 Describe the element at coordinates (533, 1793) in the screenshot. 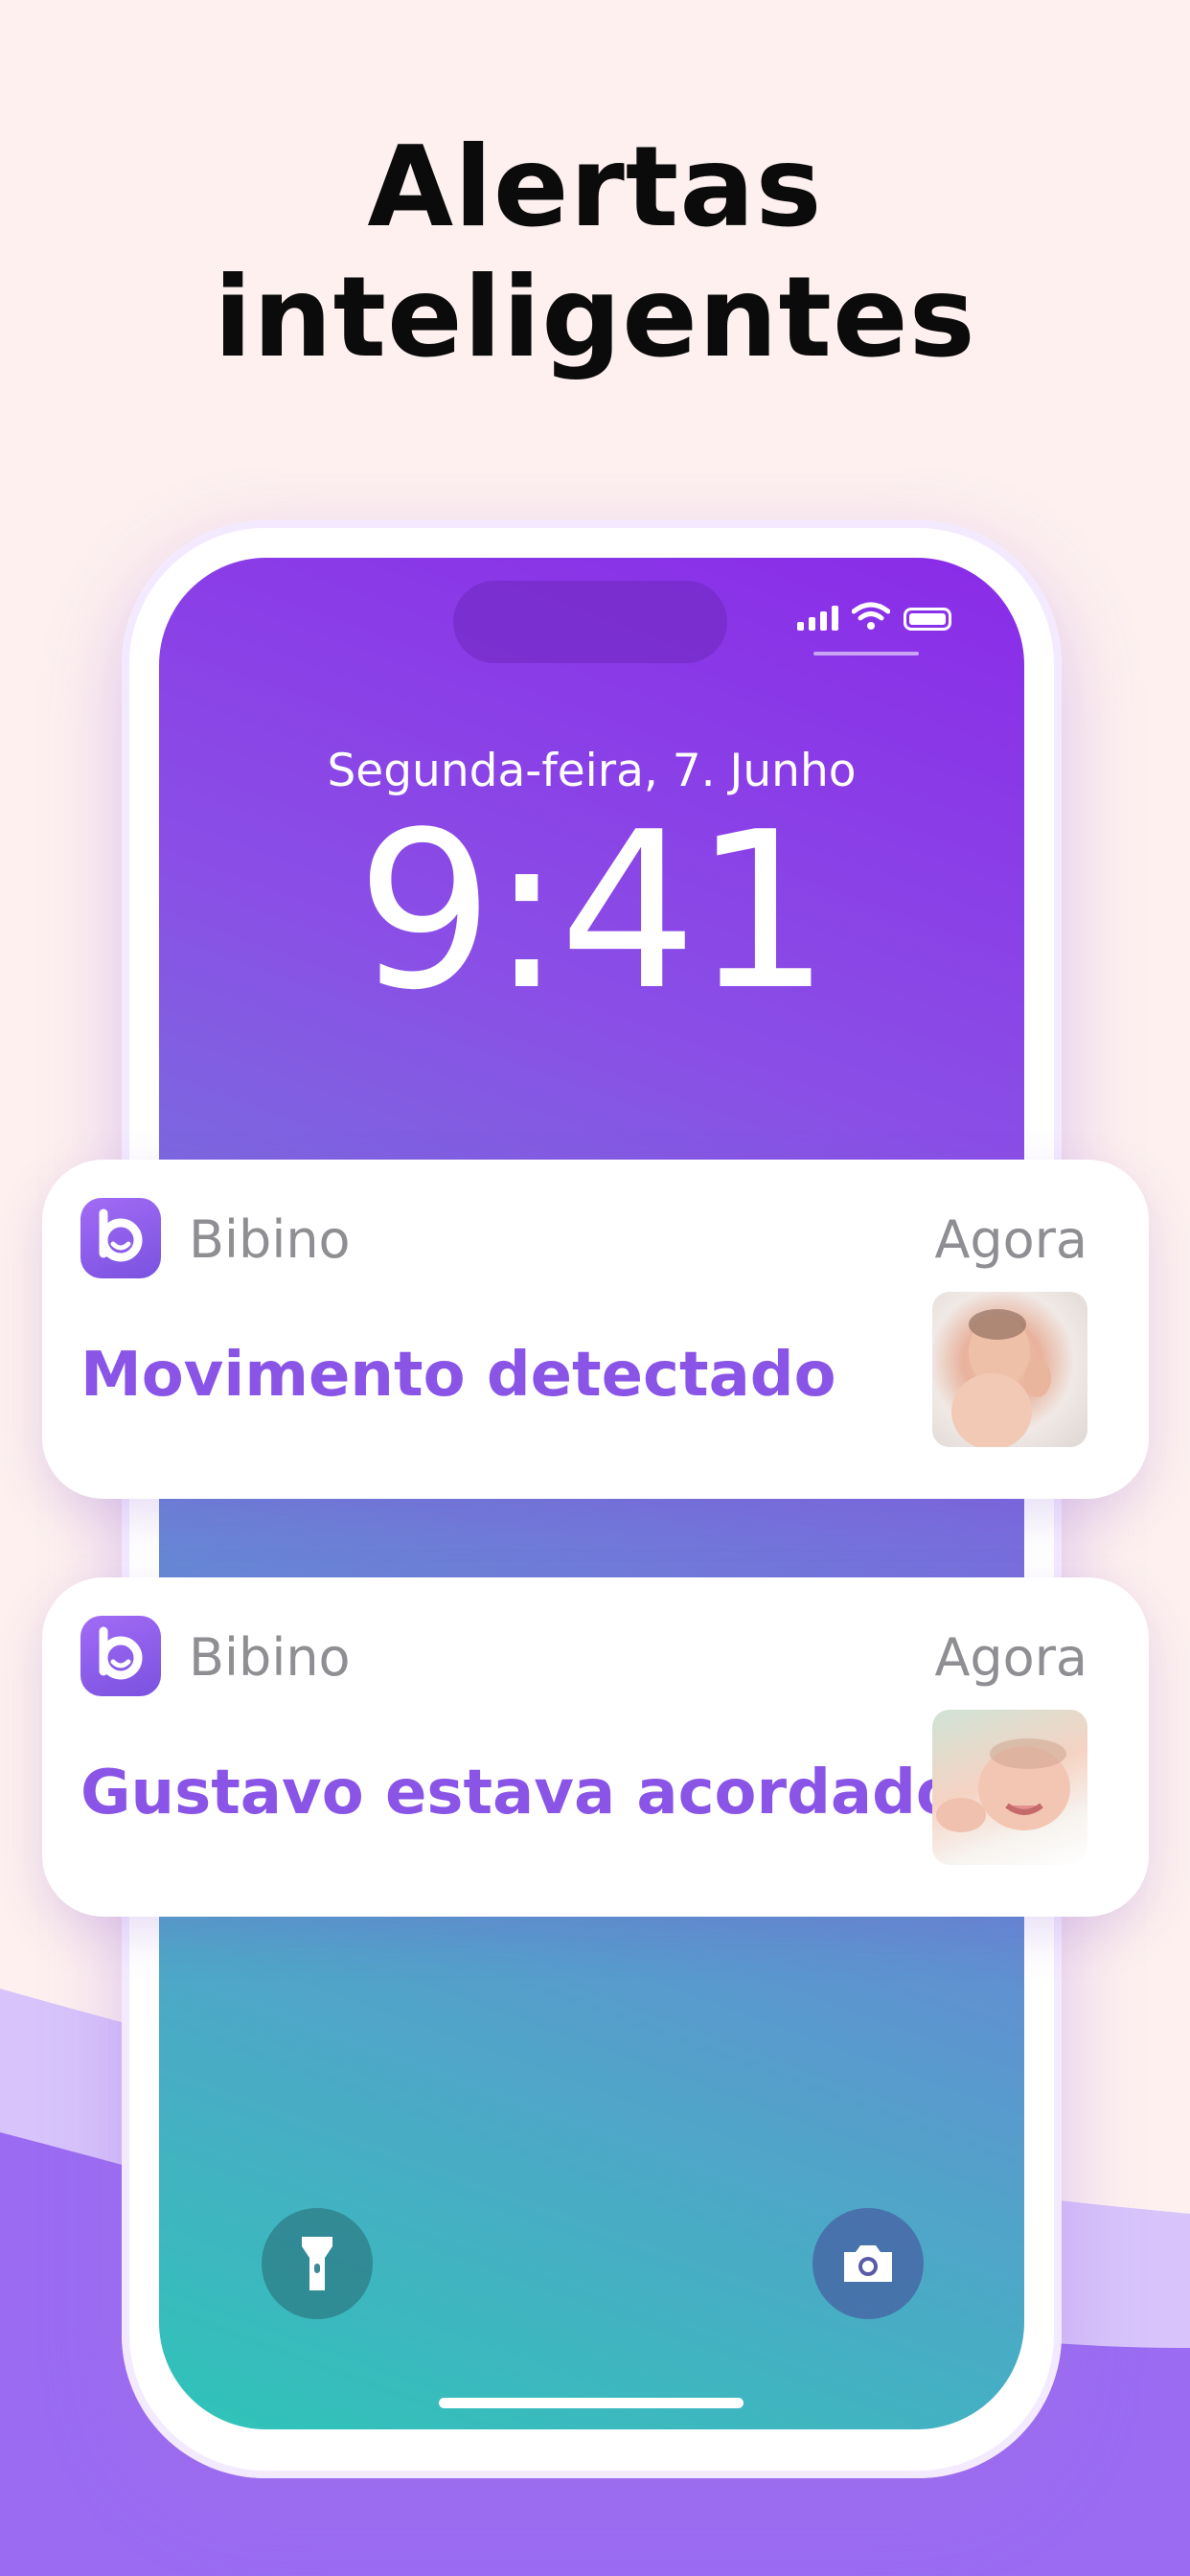

I see `notification-message: Gustavo estava acordado!` at that location.